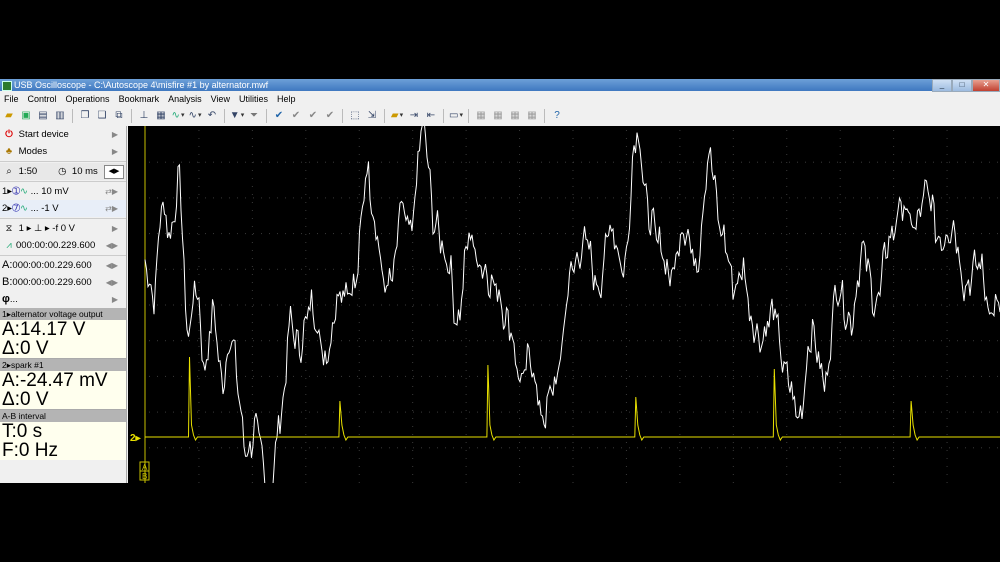  Describe the element at coordinates (397, 116) in the screenshot. I see `folder-icon: ▰` at that location.